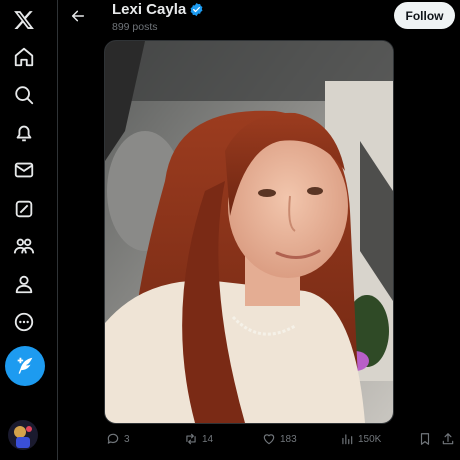 This screenshot has width=460, height=460. I want to click on sidebar-item-communities, so click(24, 246).